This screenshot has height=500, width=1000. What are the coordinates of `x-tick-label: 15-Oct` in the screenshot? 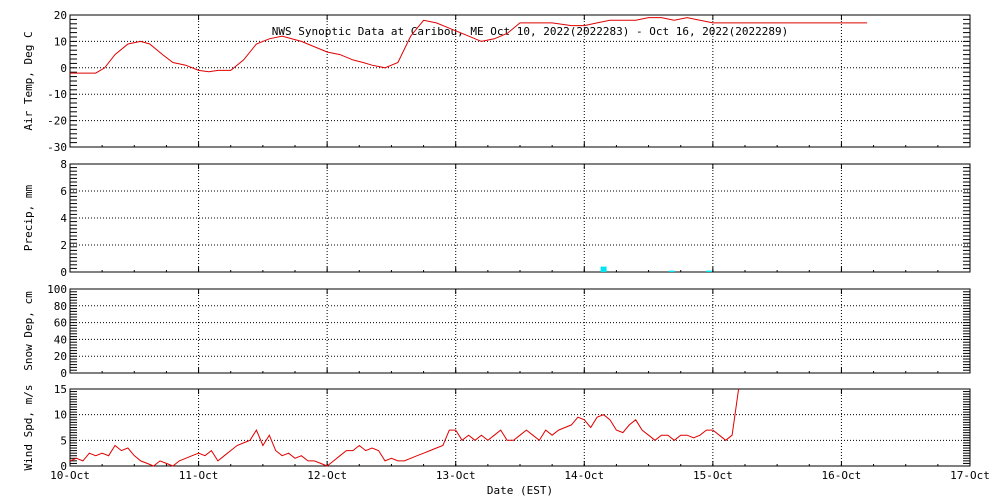 It's located at (713, 475).